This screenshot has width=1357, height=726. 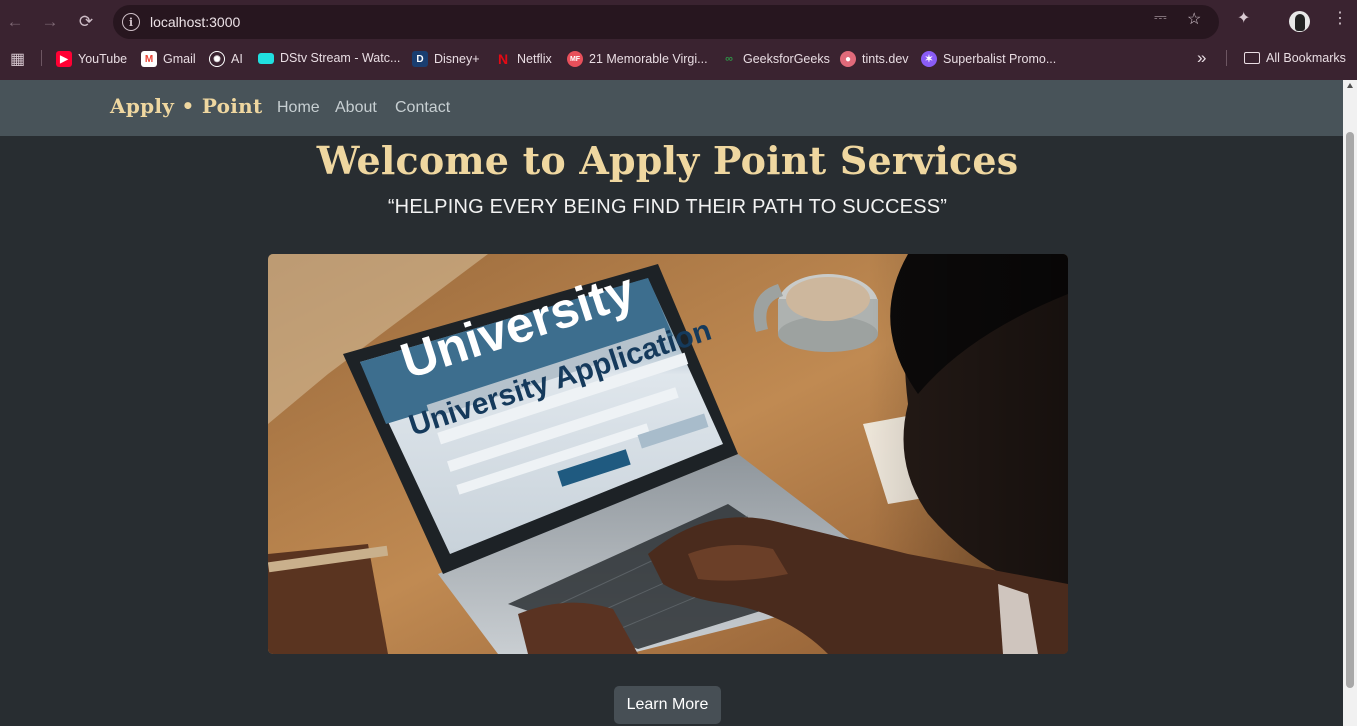 What do you see at coordinates (1201, 58) in the screenshot?
I see `bookmarks-overflow-icon: »` at bounding box center [1201, 58].